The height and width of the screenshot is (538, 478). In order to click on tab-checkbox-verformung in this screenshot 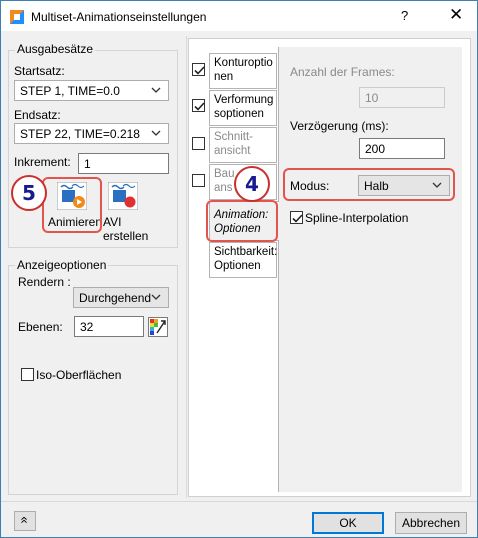, I will do `click(198, 105)`.